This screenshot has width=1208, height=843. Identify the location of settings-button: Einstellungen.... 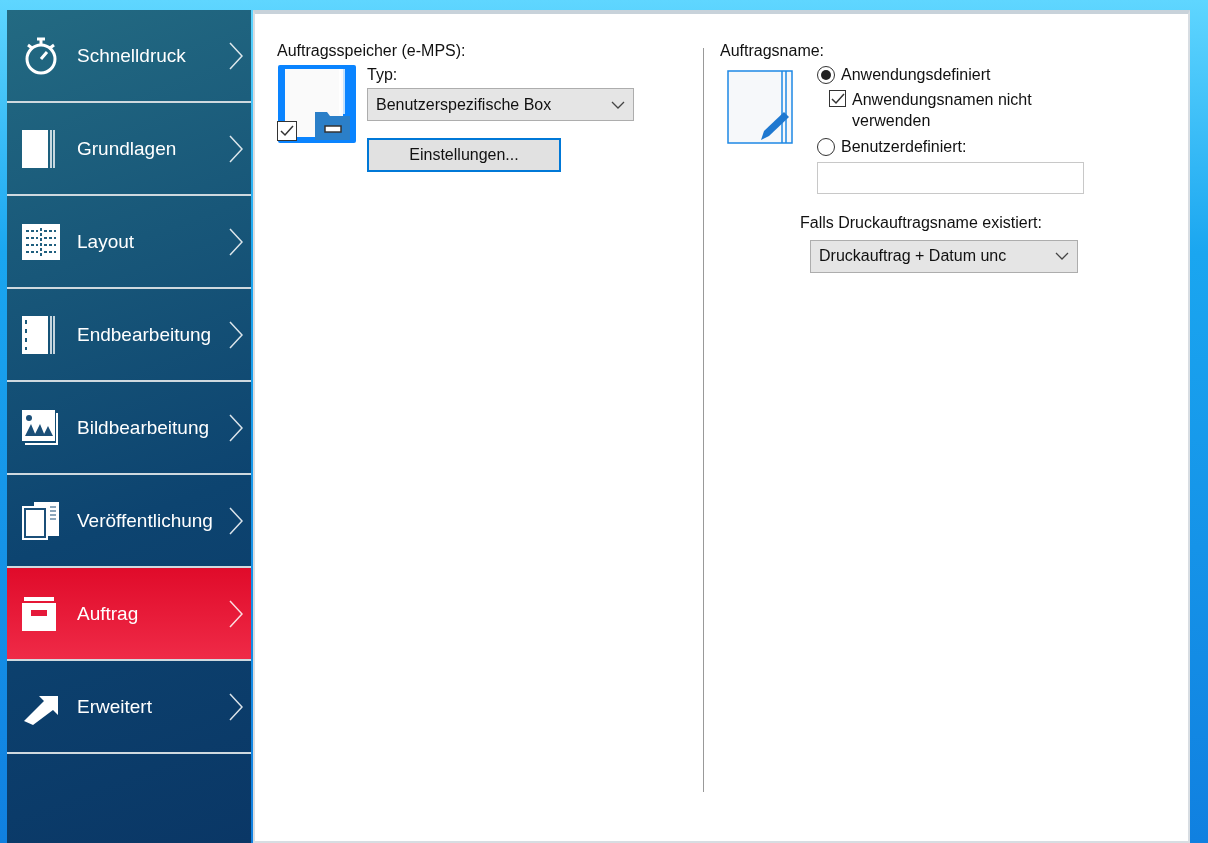
(464, 155).